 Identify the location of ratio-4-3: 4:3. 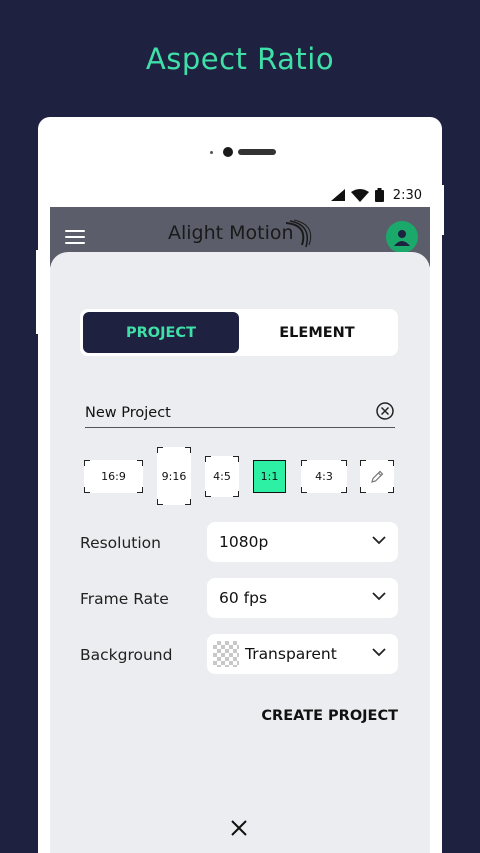
(324, 476).